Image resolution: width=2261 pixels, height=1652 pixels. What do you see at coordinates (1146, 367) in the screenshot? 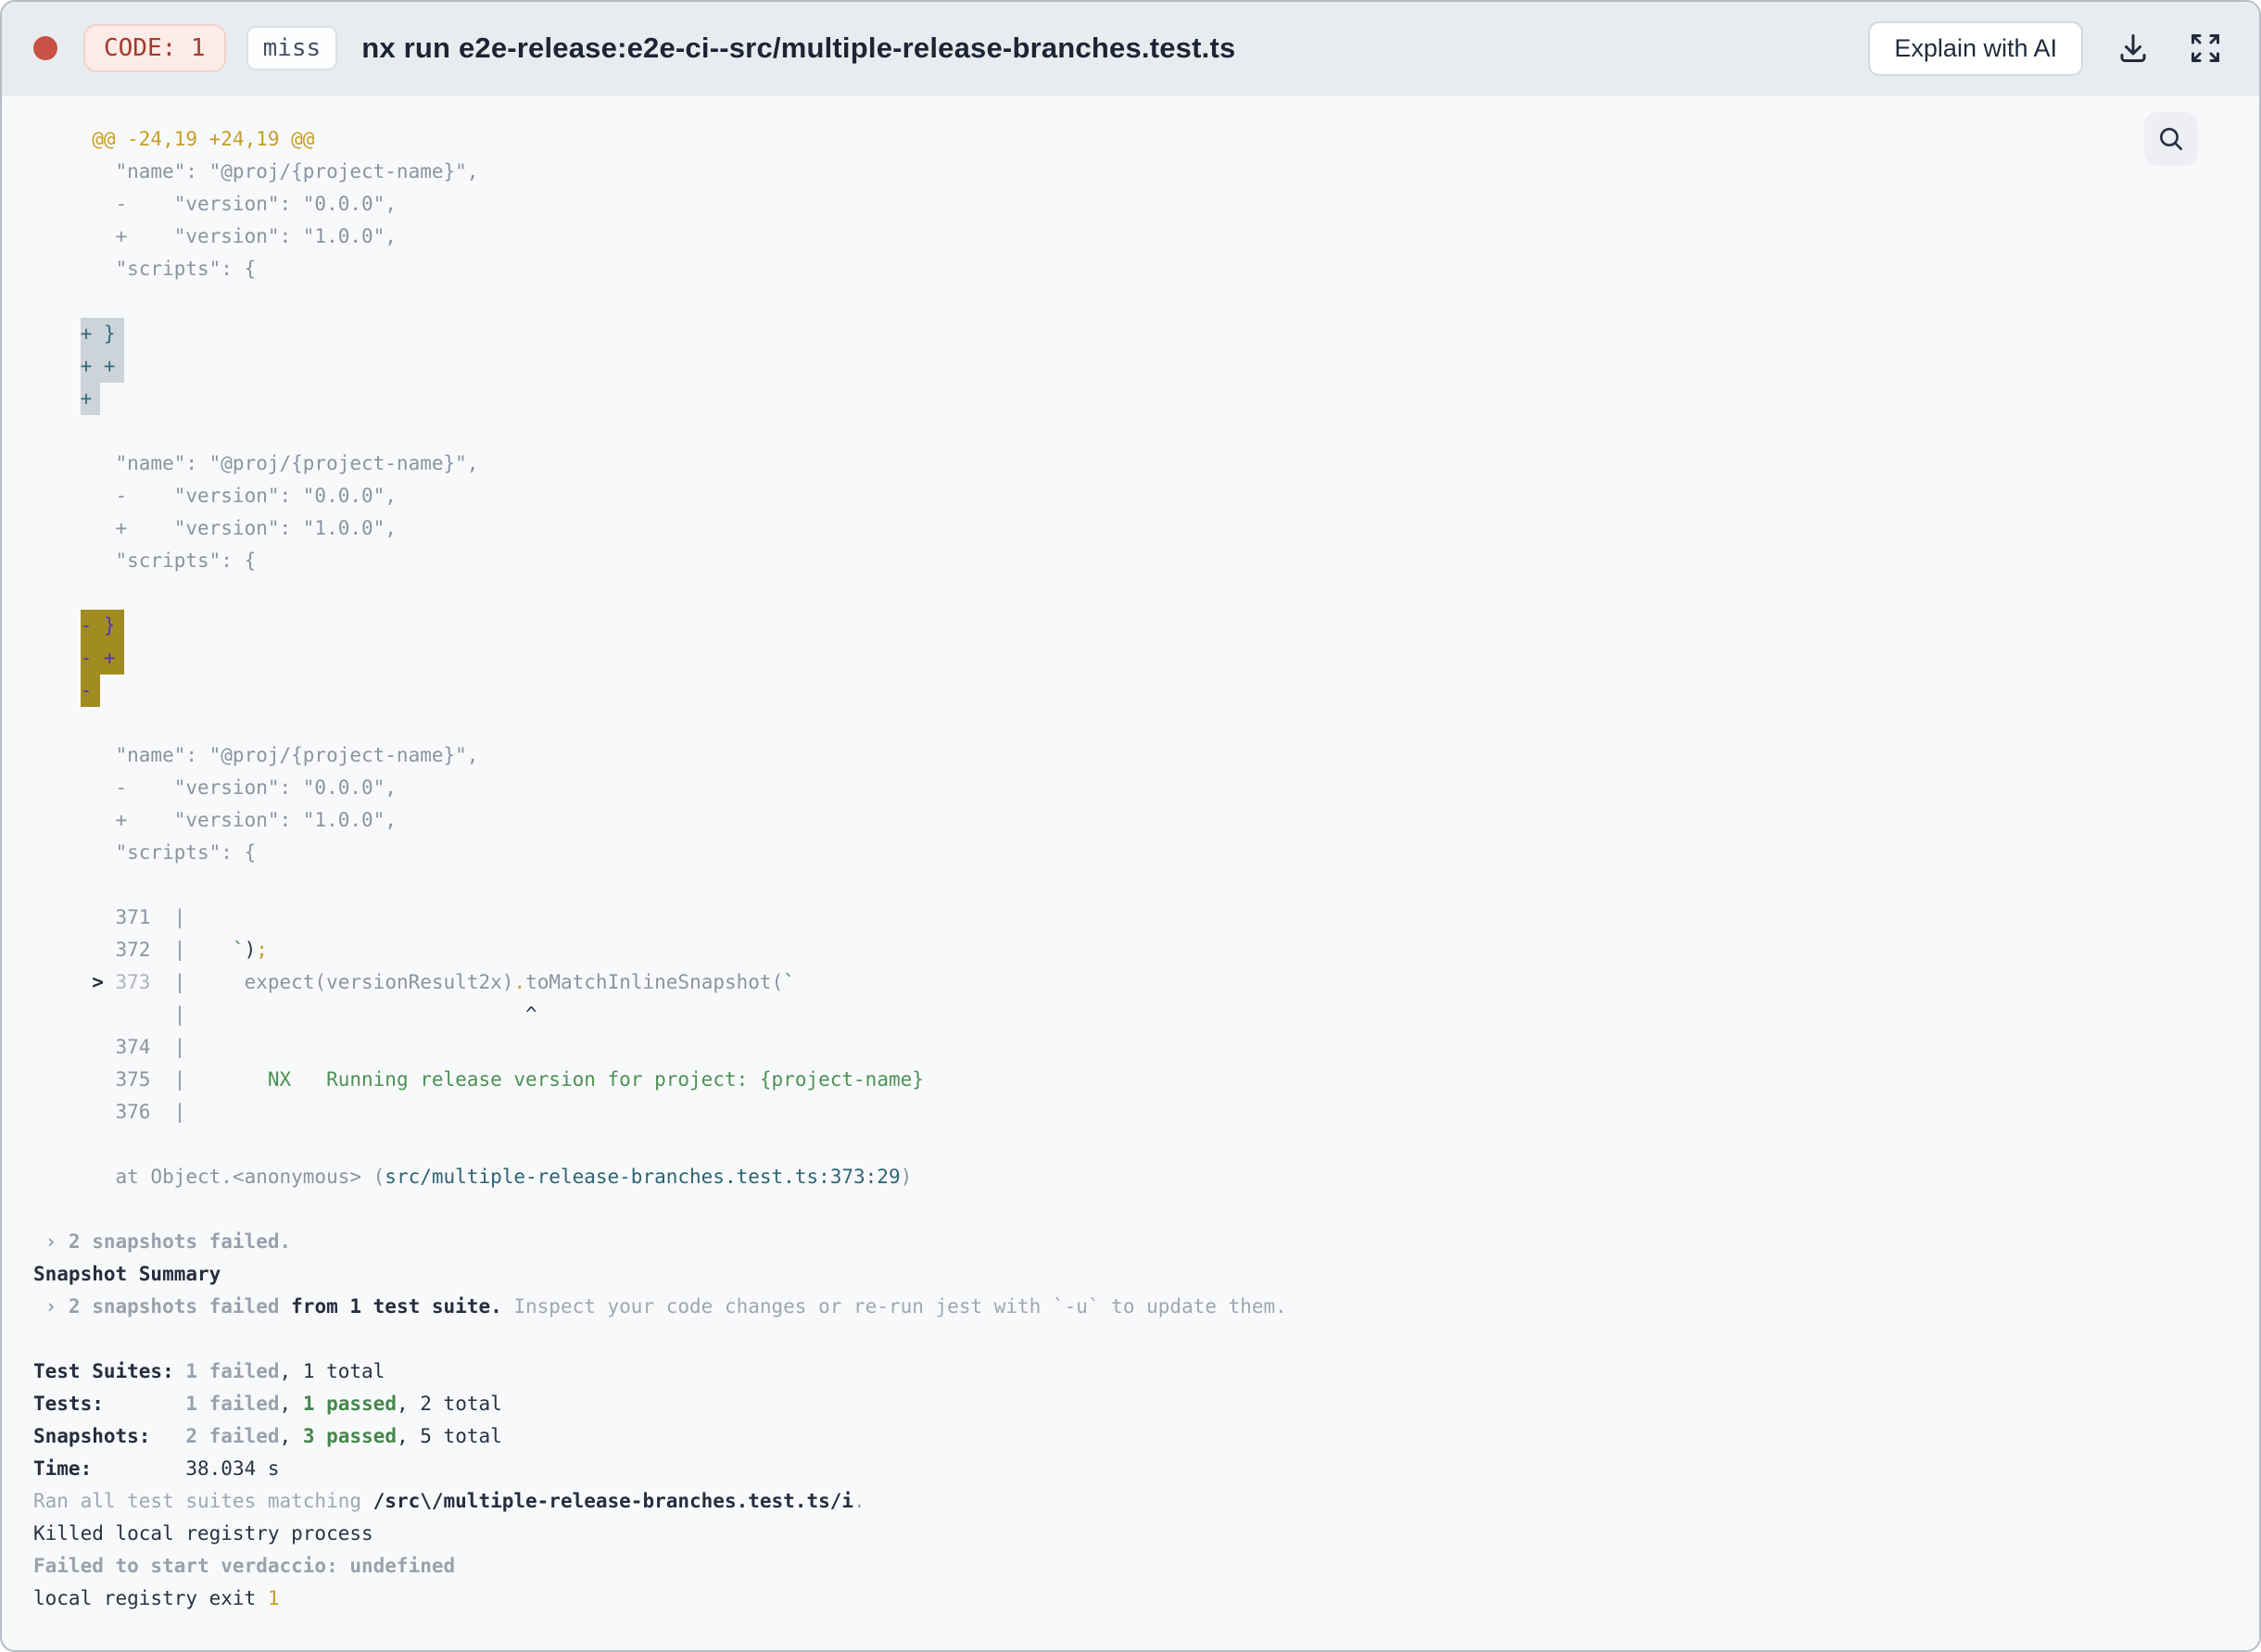
I see `terminal-line: + +` at bounding box center [1146, 367].